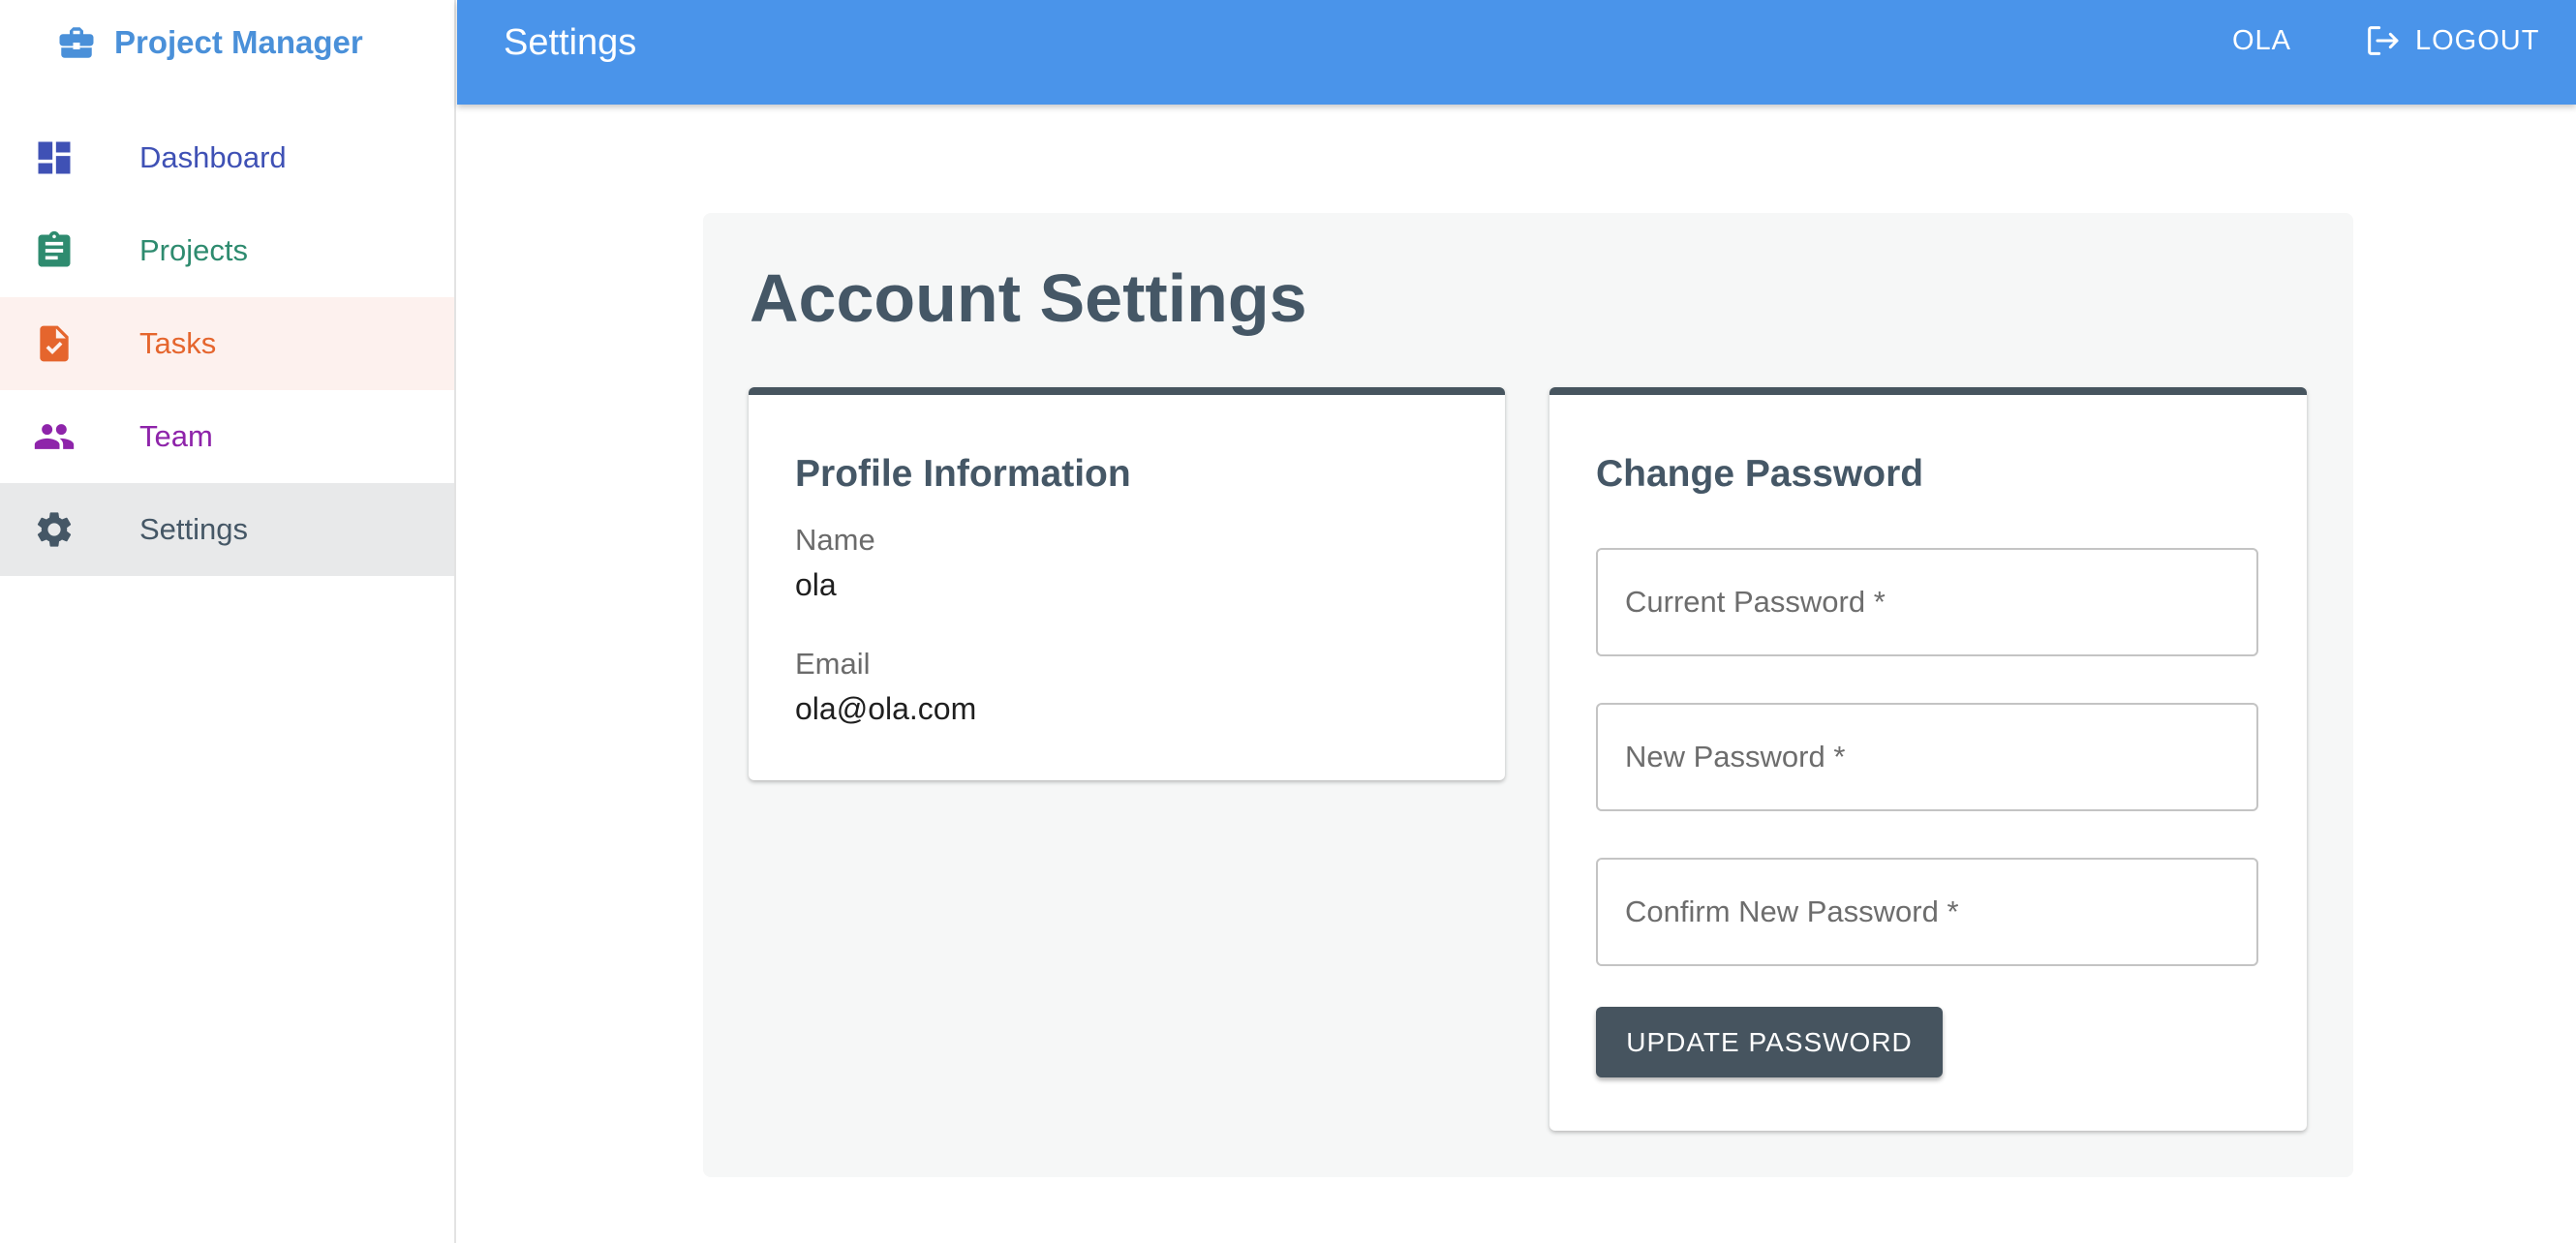  Describe the element at coordinates (54, 436) in the screenshot. I see `people-icon` at that location.